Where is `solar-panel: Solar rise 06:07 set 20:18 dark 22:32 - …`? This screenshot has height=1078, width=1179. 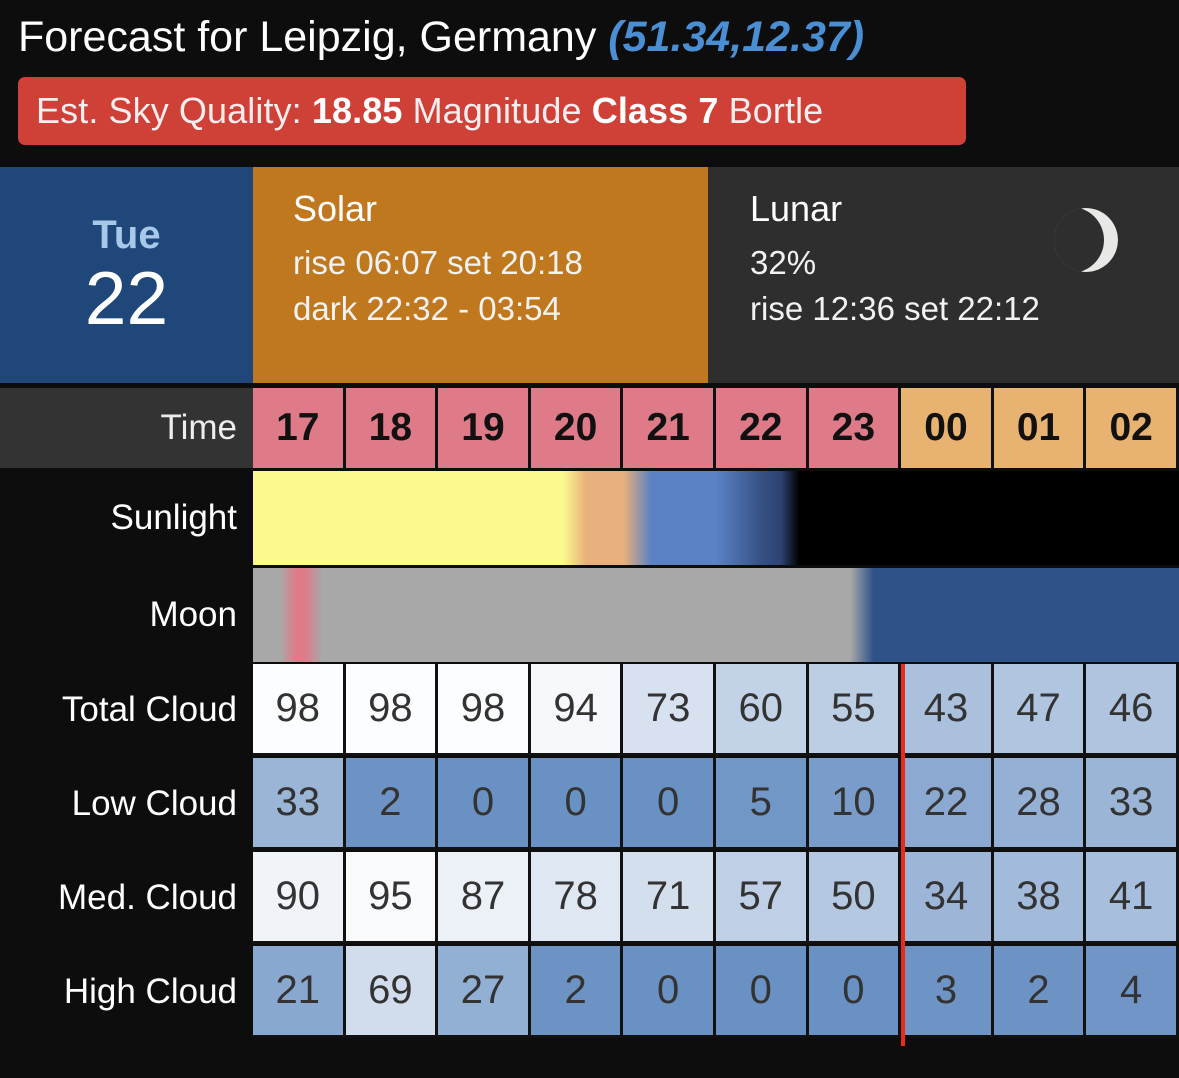
solar-panel: Solar rise 06:07 set 20:18 dark 22:32 - … is located at coordinates (480, 275).